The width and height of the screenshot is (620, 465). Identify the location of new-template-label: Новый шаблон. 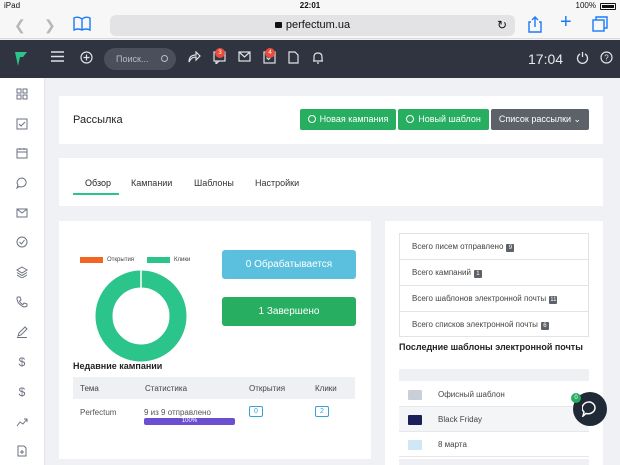
(449, 119).